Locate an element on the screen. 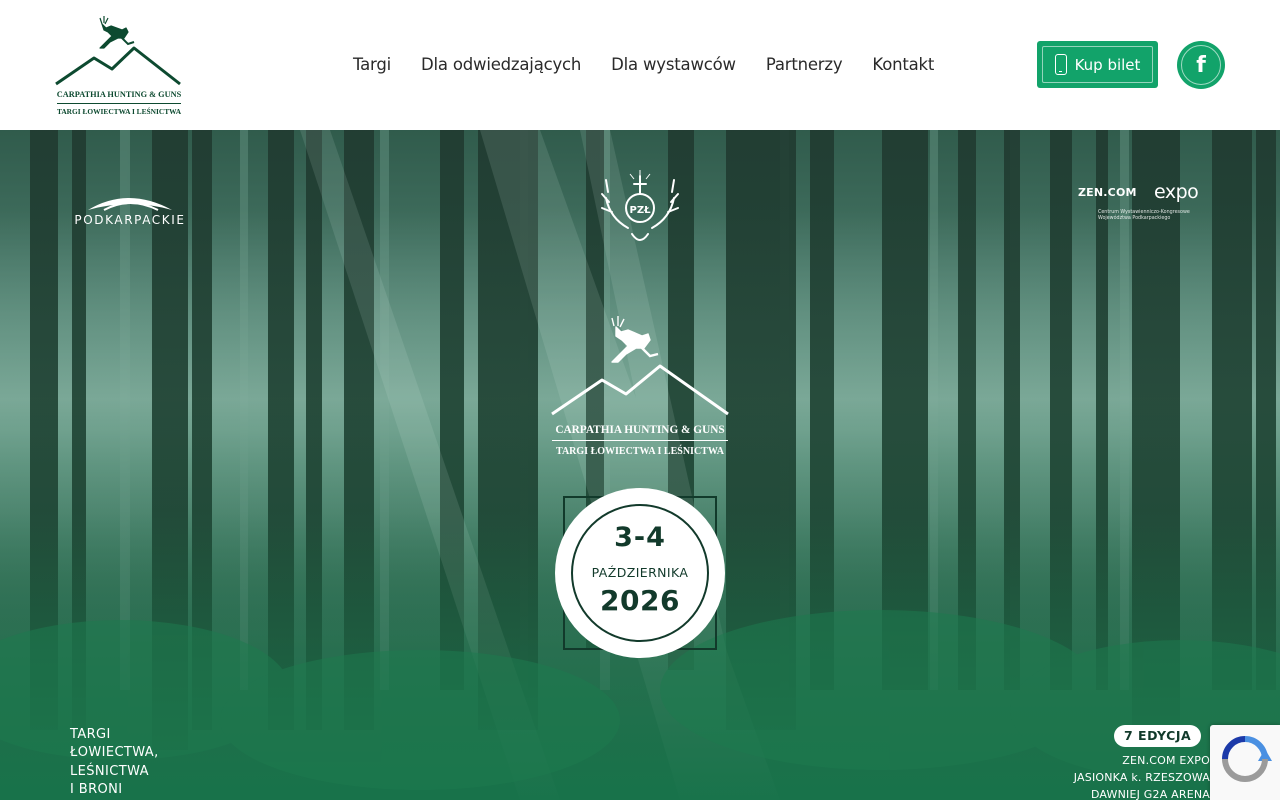 This screenshot has width=1280, height=800. pzl-logo: PZŁ is located at coordinates (640, 208).